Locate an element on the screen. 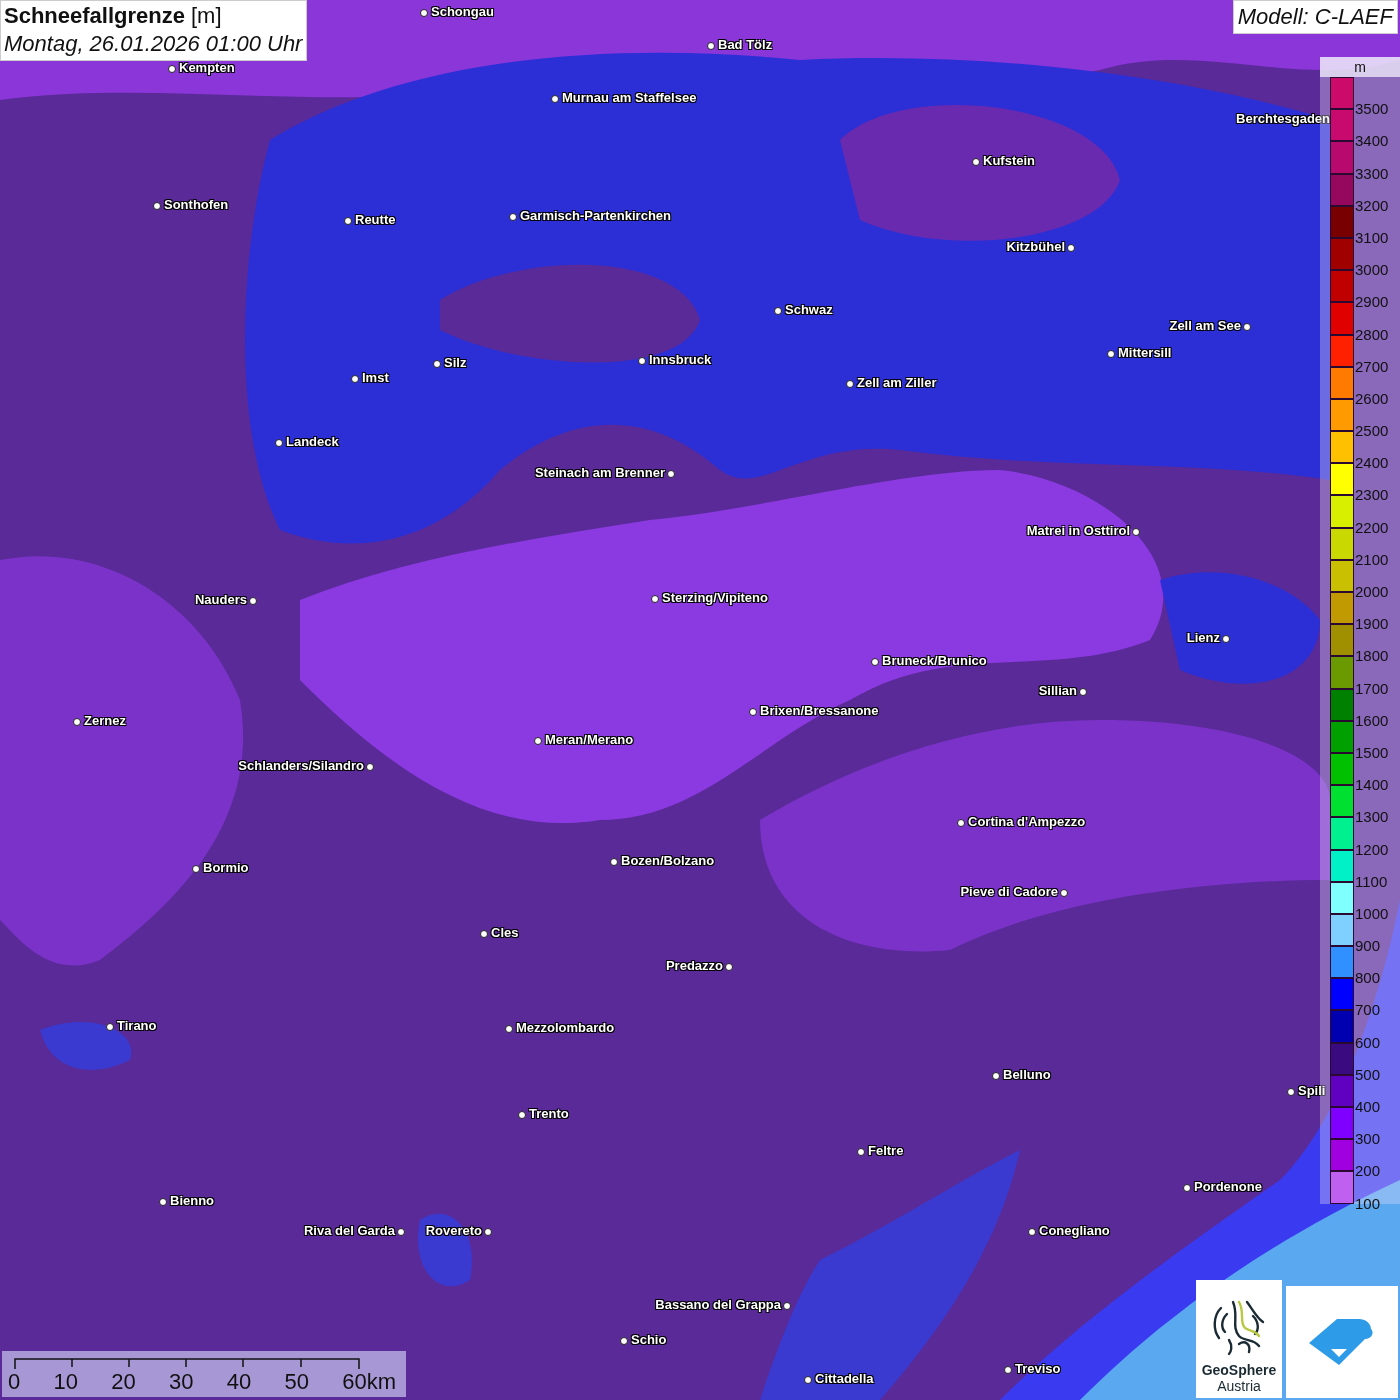  city-label: Conegliano is located at coordinates (1074, 1231).